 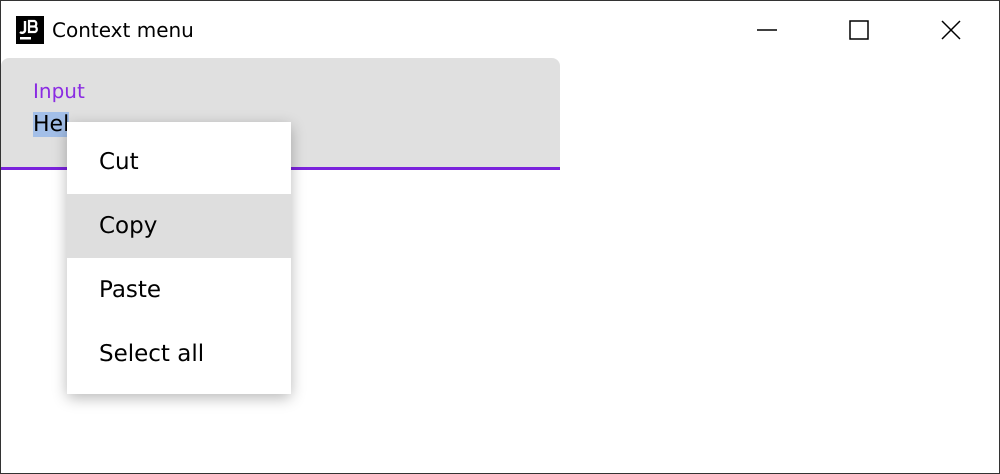 What do you see at coordinates (859, 30) in the screenshot?
I see `maximize-icon` at bounding box center [859, 30].